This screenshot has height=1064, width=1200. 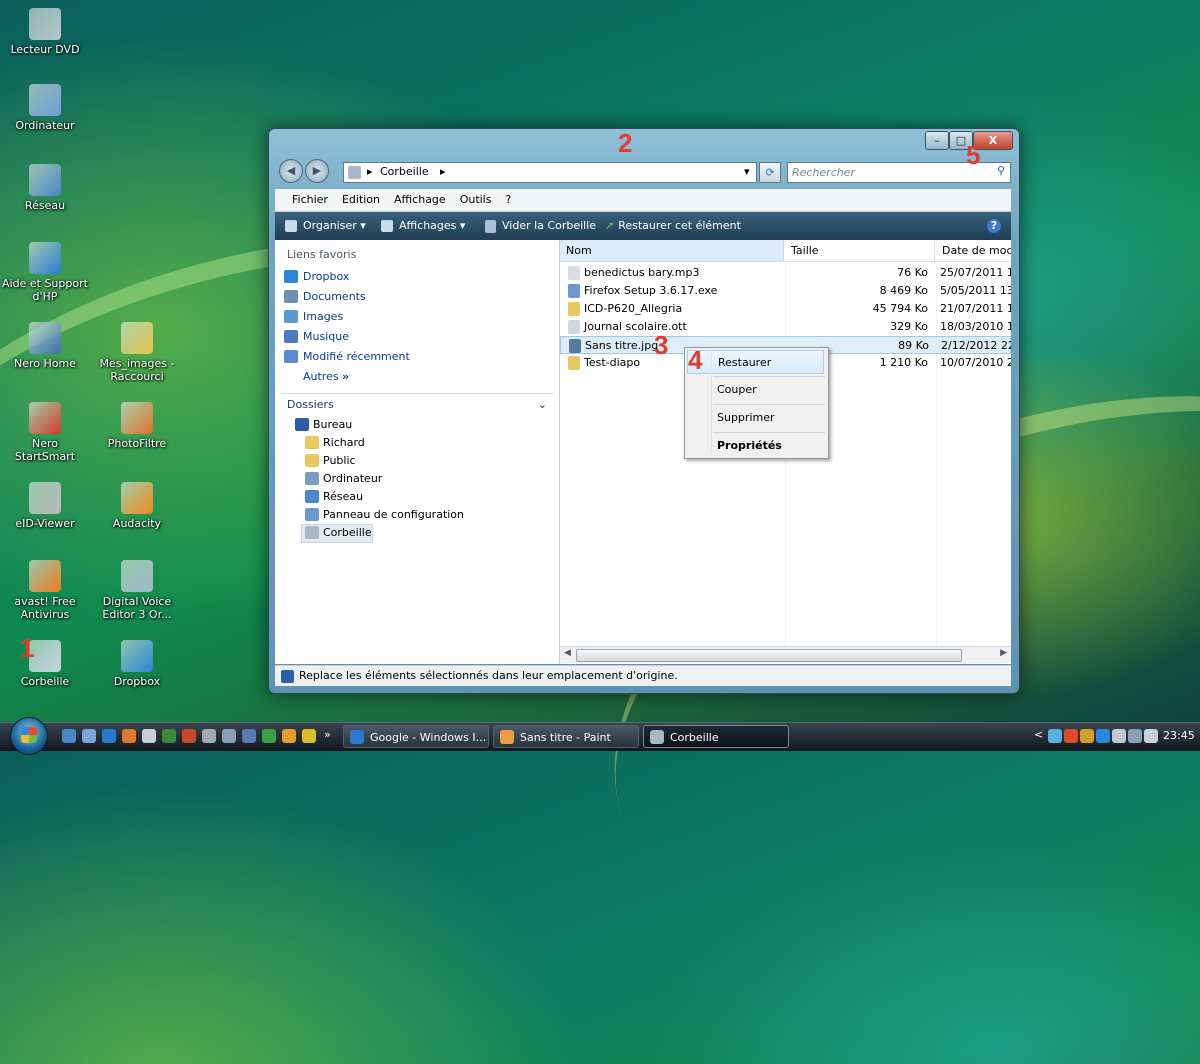 I want to click on desktop-icon-nero-startsmart: Nero StartSmart, so click(x=45, y=432).